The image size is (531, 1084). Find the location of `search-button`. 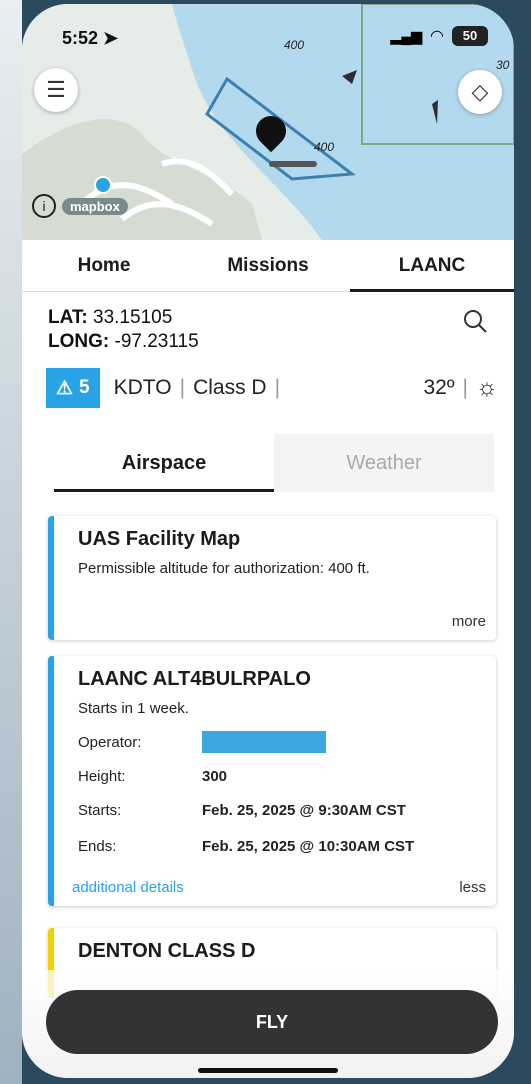

search-button is located at coordinates (475, 323).